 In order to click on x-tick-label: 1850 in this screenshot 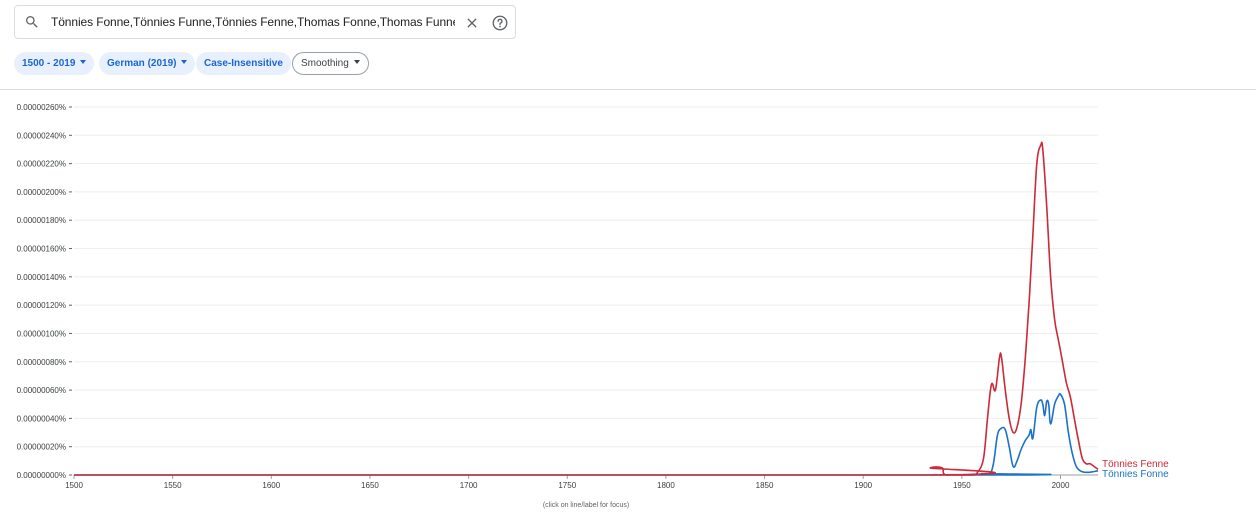, I will do `click(765, 485)`.